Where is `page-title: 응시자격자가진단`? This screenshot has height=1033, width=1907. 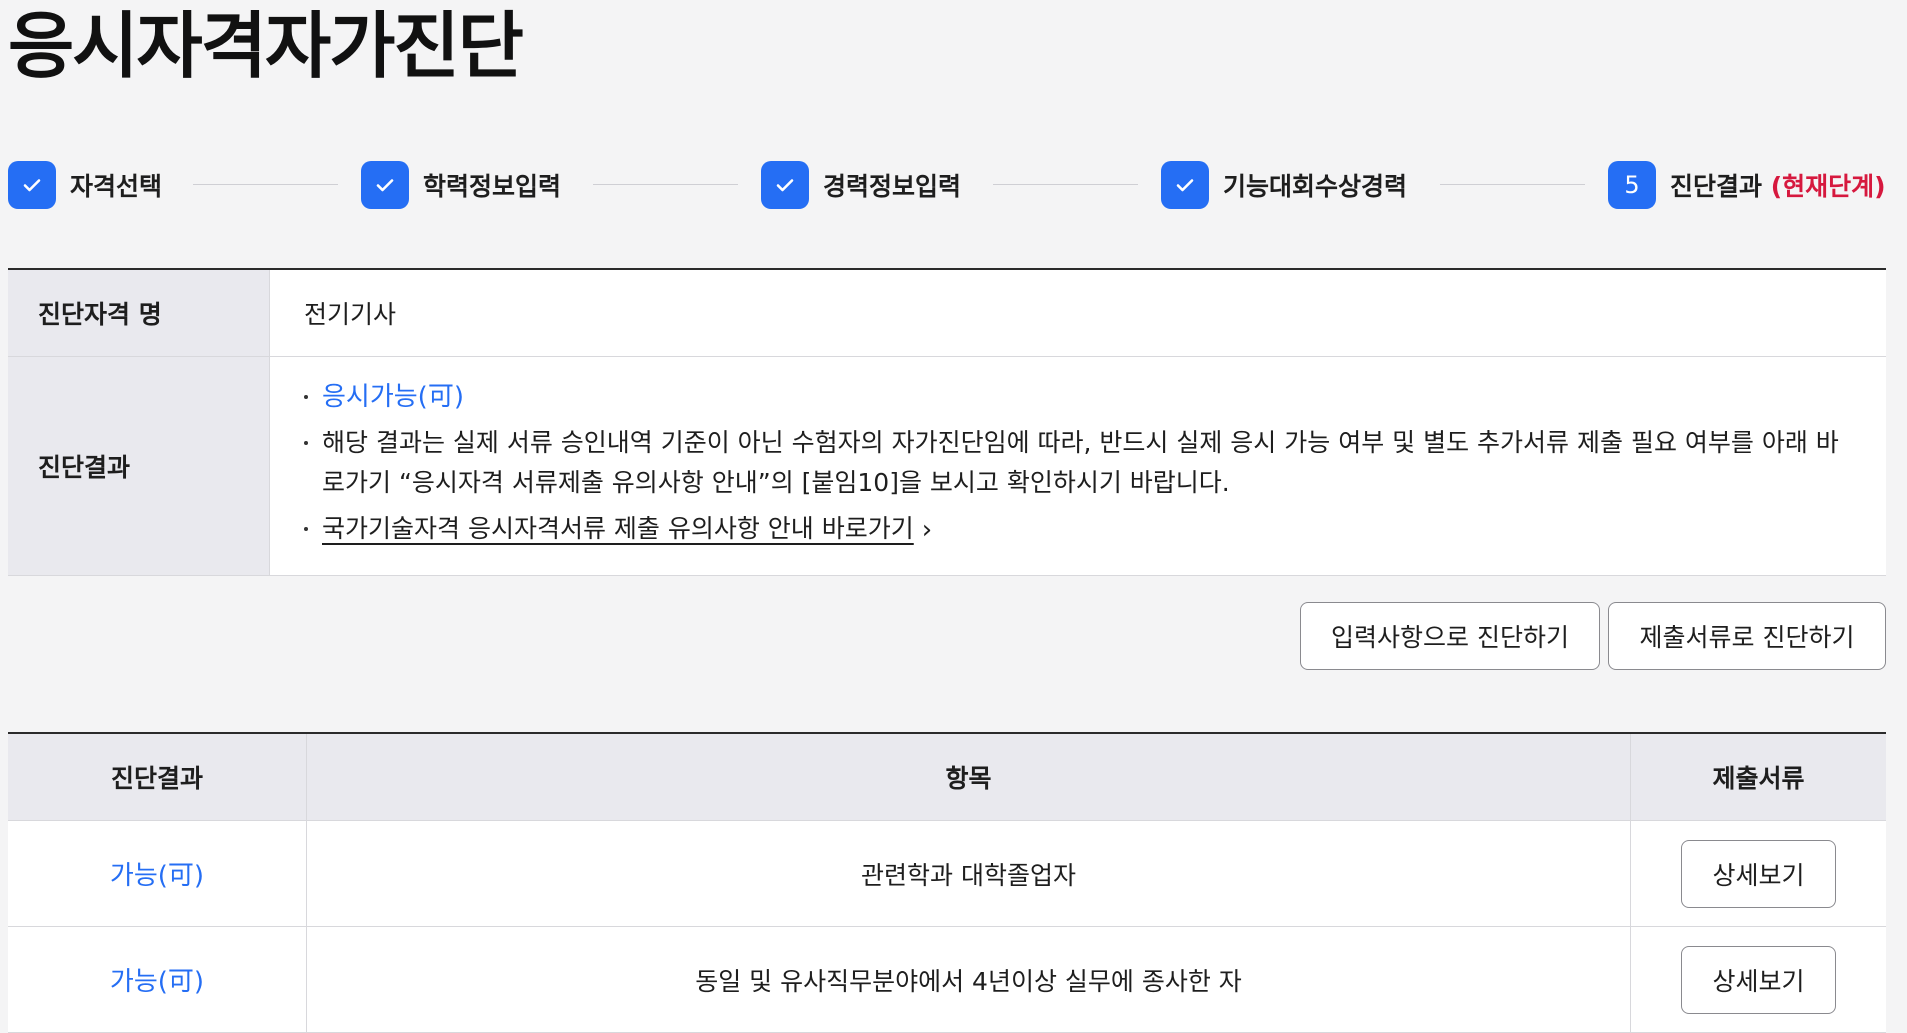 page-title: 응시자격자가진단 is located at coordinates (266, 46).